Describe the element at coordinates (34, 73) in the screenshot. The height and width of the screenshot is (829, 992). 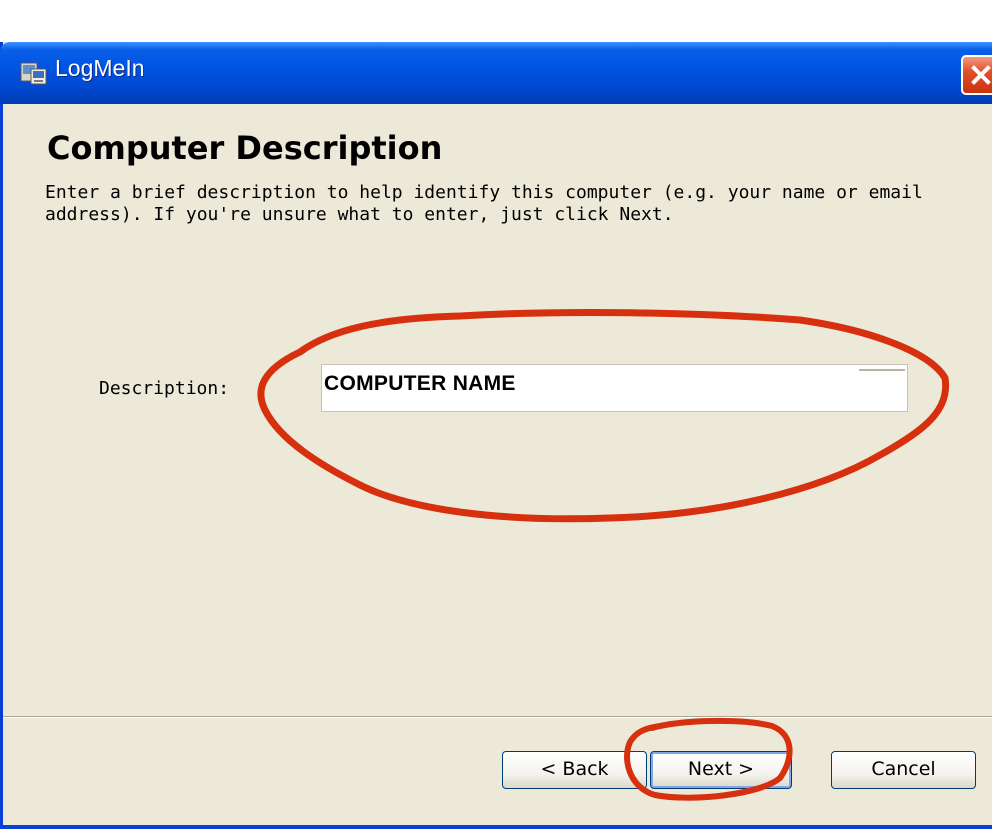
I see `logmein-app-icon` at that location.